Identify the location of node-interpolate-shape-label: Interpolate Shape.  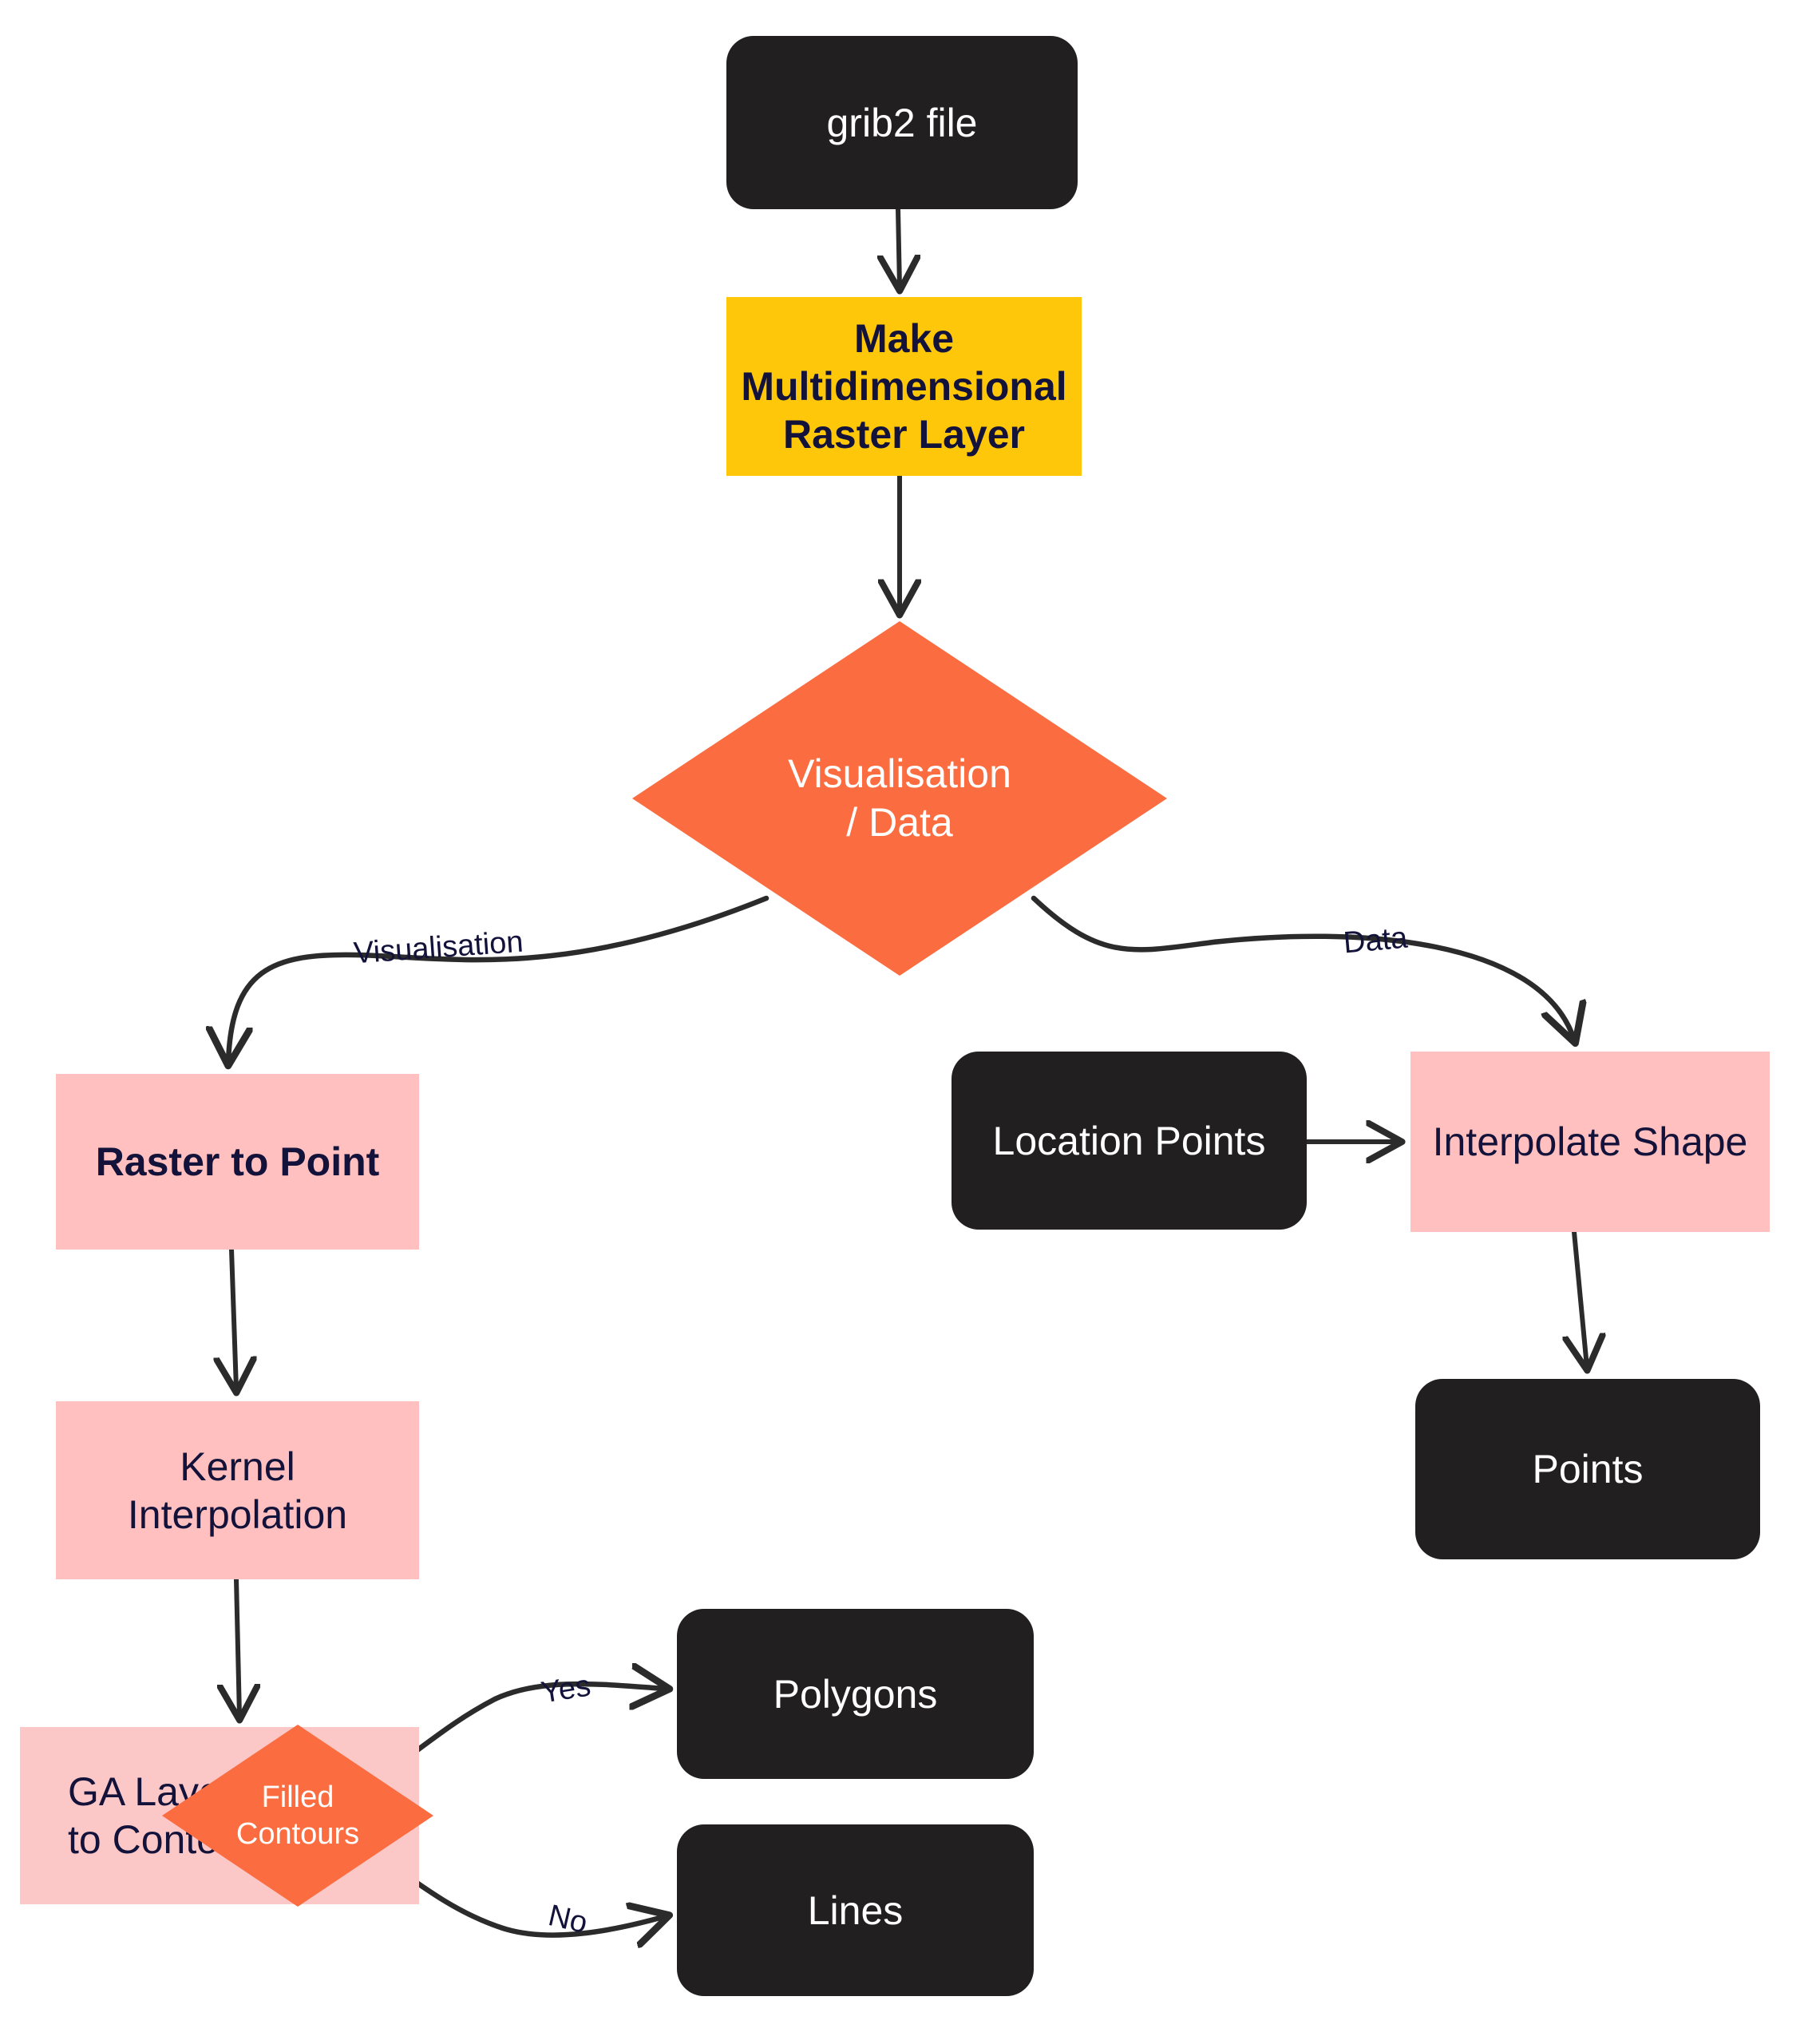
(1590, 1141).